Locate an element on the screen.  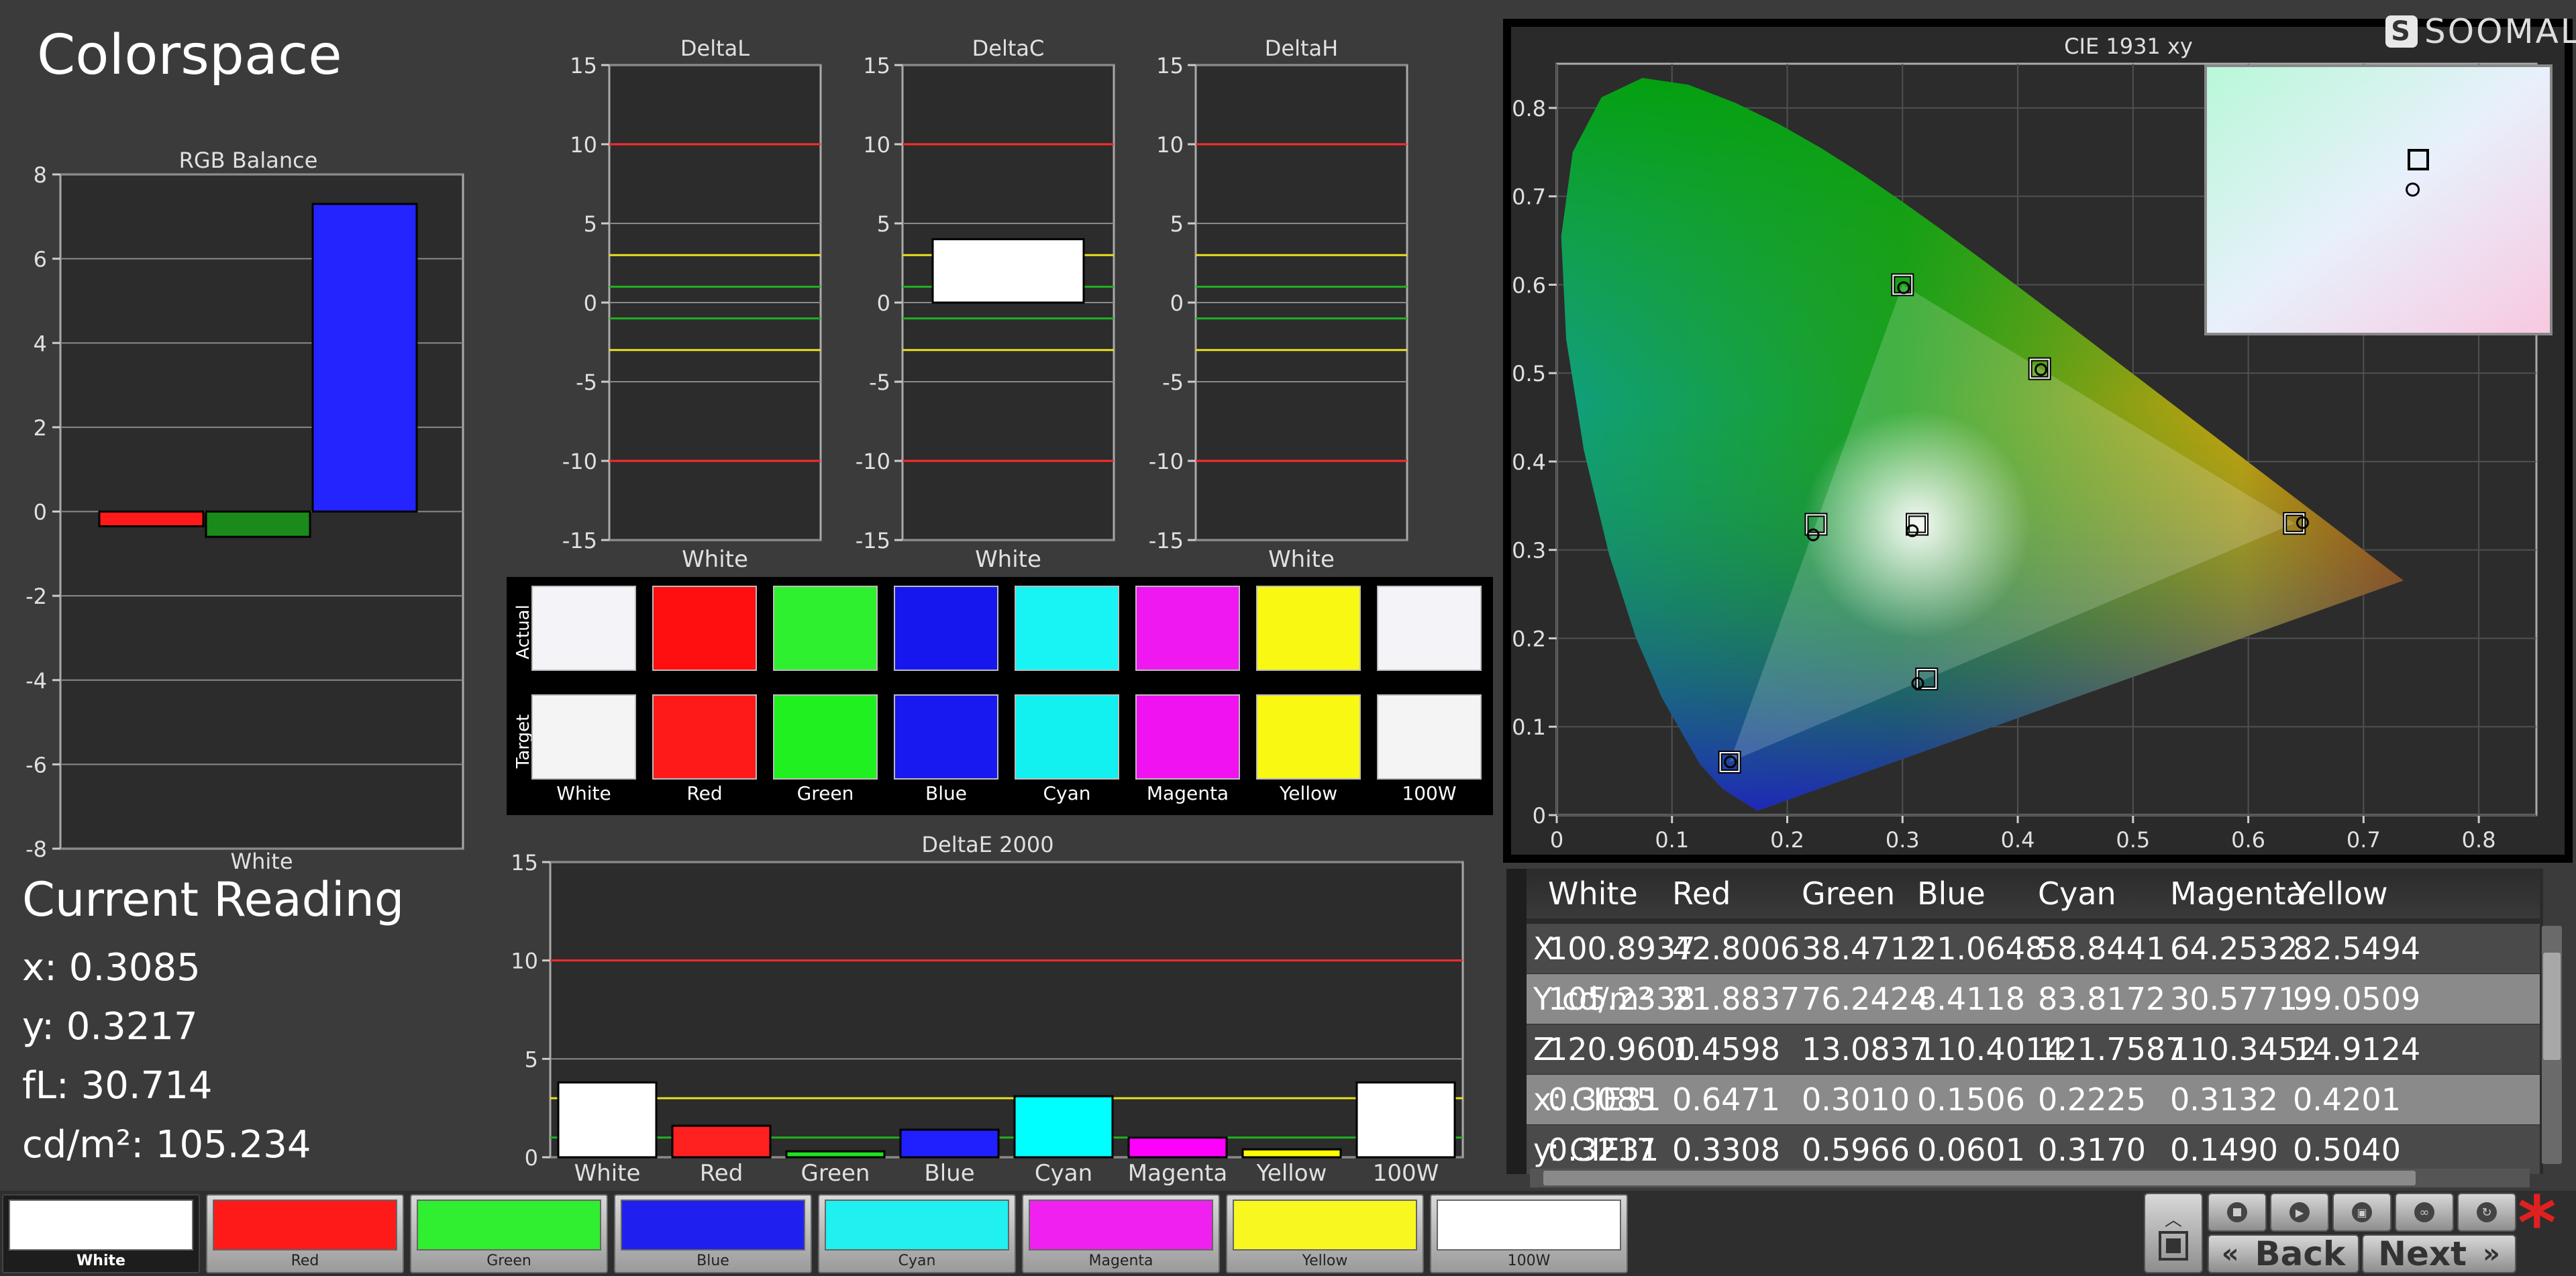
deltae-bar-red is located at coordinates (721, 1142).